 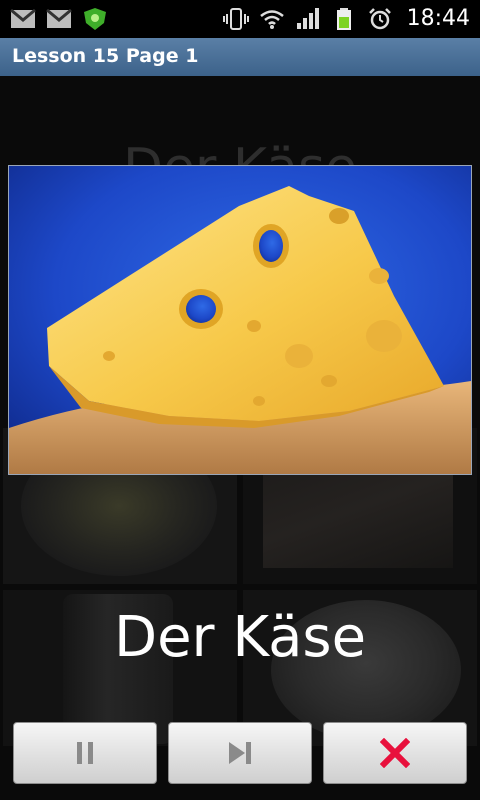 I want to click on alarm-icon, so click(x=379, y=18).